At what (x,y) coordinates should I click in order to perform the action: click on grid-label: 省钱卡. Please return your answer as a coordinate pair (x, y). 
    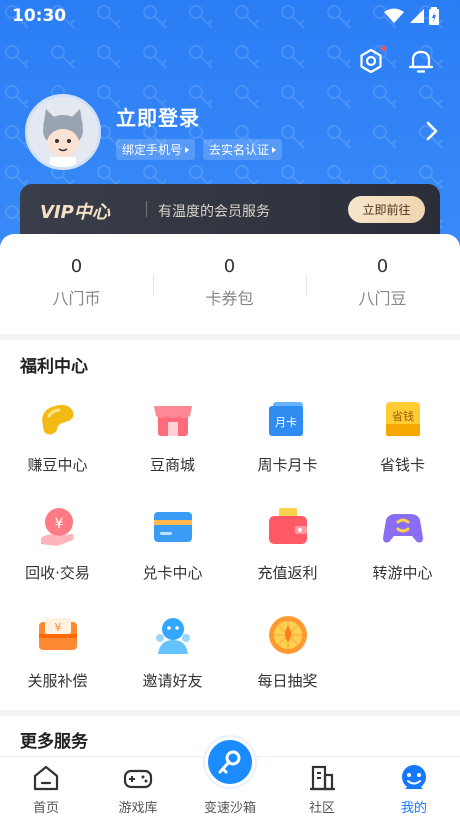
    Looking at the image, I should click on (402, 465).